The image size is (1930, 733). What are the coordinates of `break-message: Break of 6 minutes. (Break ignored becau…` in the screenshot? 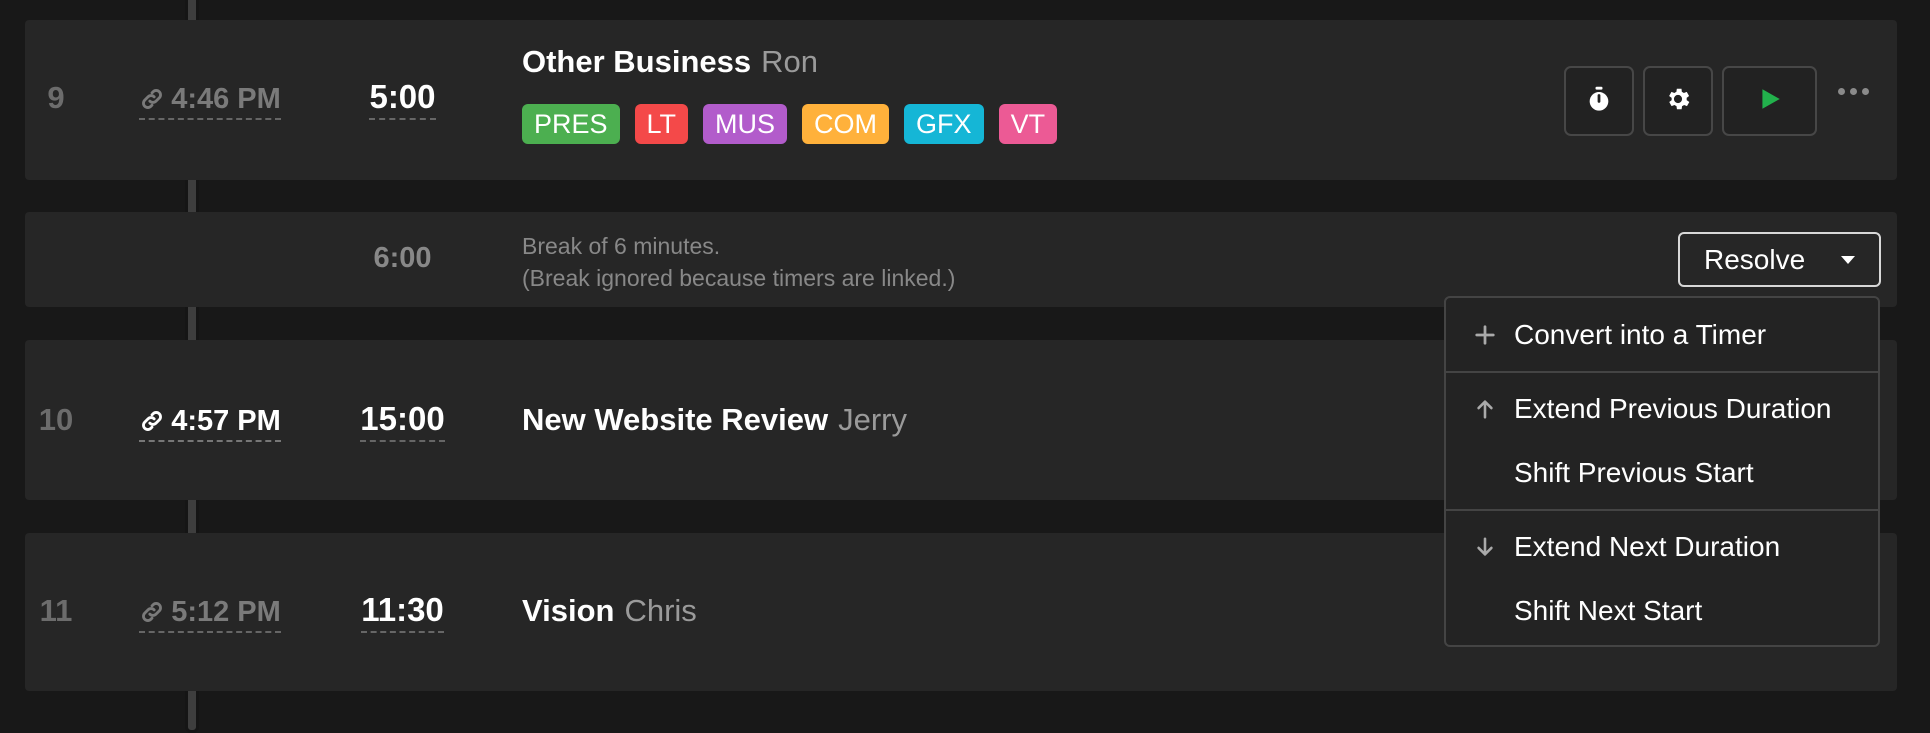 It's located at (738, 262).